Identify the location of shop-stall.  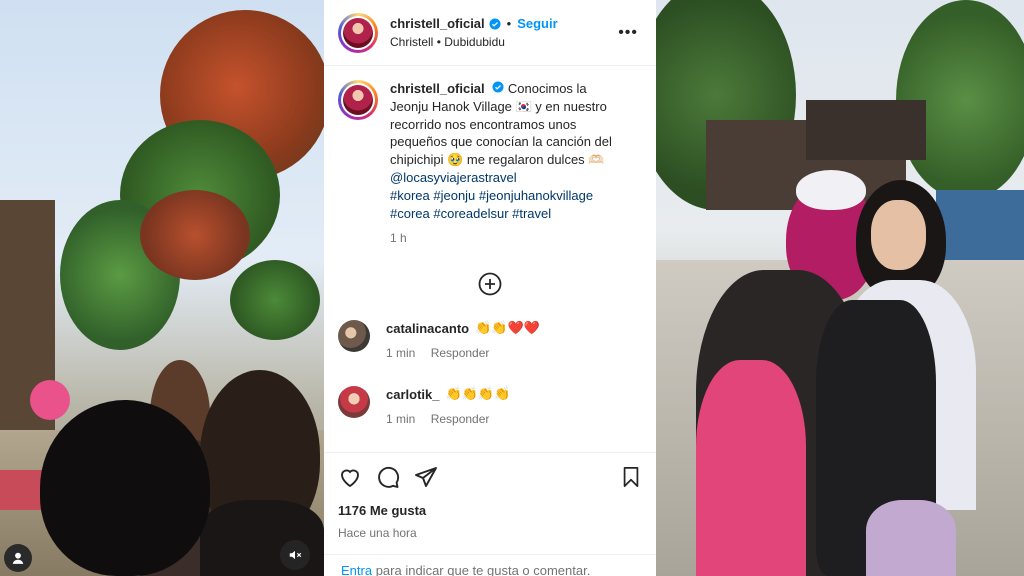
(980, 225).